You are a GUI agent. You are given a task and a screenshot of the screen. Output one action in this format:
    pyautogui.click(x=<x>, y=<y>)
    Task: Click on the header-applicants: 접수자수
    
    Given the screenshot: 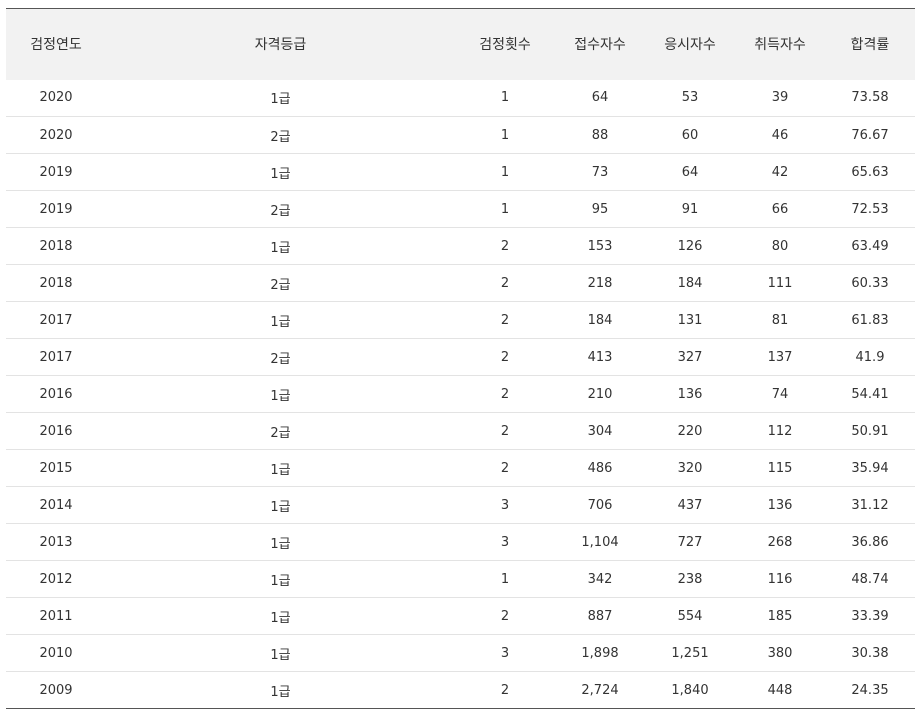 What is the action you would take?
    pyautogui.click(x=600, y=45)
    